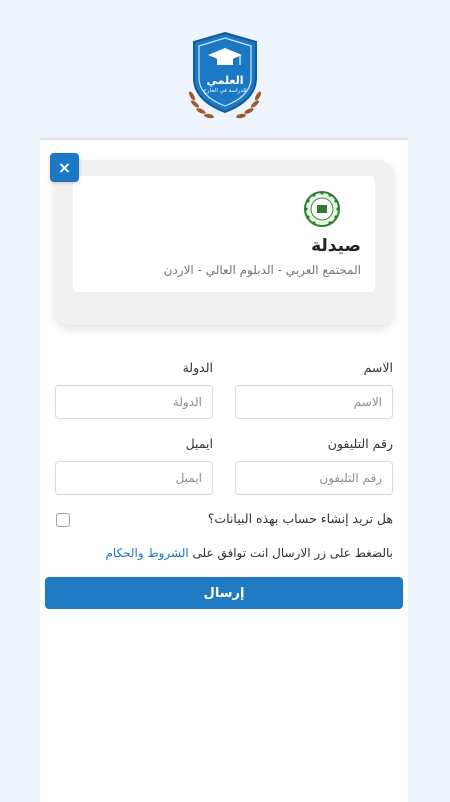 Image resolution: width=450 pixels, height=802 pixels. I want to click on close-button: ×, so click(64, 167).